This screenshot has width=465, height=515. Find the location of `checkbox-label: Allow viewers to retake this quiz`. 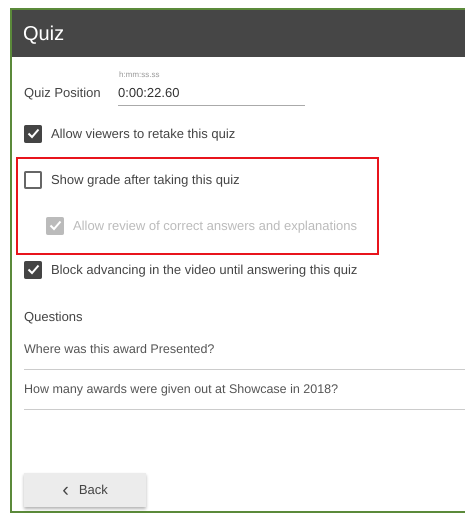

checkbox-label: Allow viewers to retake this quiz is located at coordinates (143, 133).